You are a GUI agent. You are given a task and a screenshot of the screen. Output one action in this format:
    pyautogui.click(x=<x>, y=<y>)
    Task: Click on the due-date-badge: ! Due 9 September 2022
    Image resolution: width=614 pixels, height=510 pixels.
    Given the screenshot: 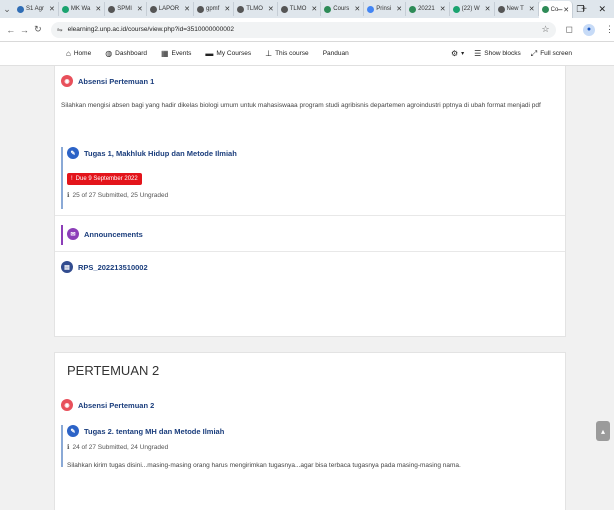 What is the action you would take?
    pyautogui.click(x=104, y=179)
    